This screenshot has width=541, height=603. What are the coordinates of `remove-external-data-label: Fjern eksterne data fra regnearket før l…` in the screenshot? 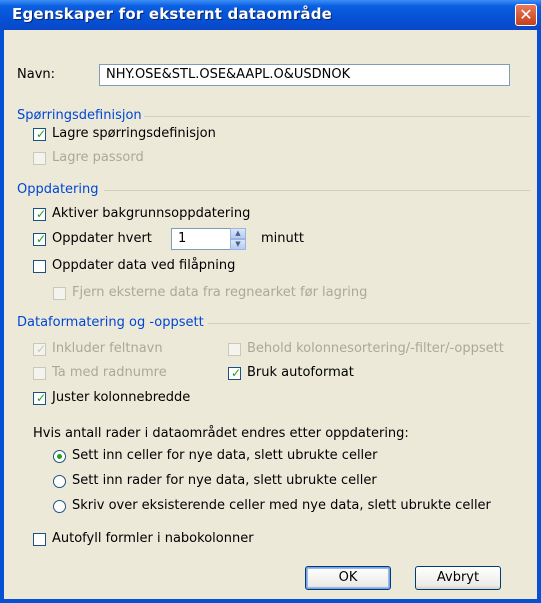 It's located at (220, 292).